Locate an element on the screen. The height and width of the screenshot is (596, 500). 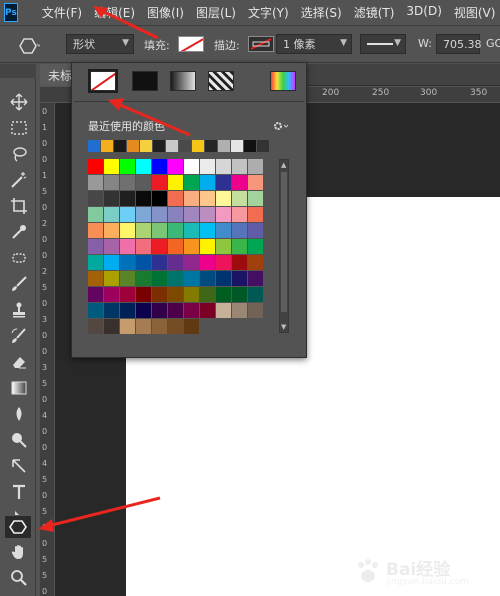
solid-color-fill-button is located at coordinates (145, 81).